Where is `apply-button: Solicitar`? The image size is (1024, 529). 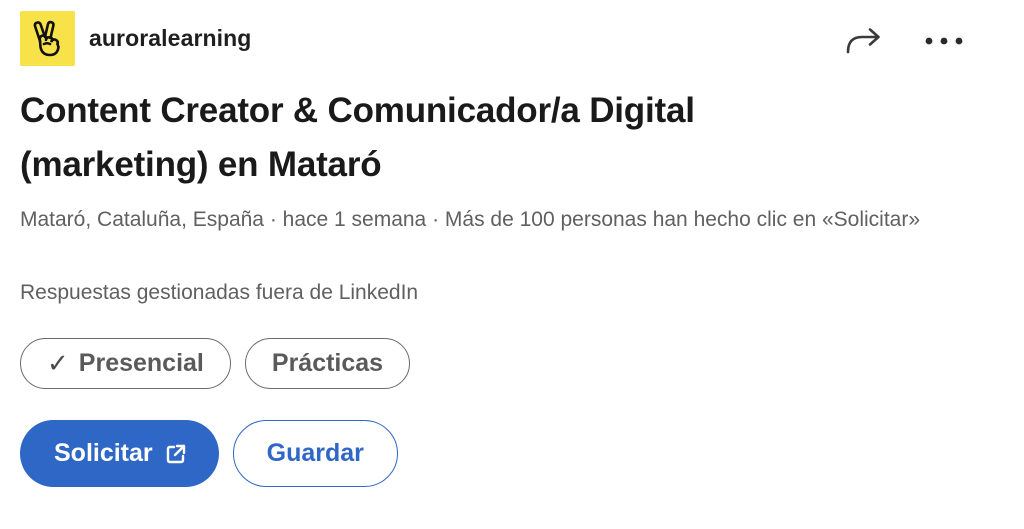 apply-button: Solicitar is located at coordinates (119, 453).